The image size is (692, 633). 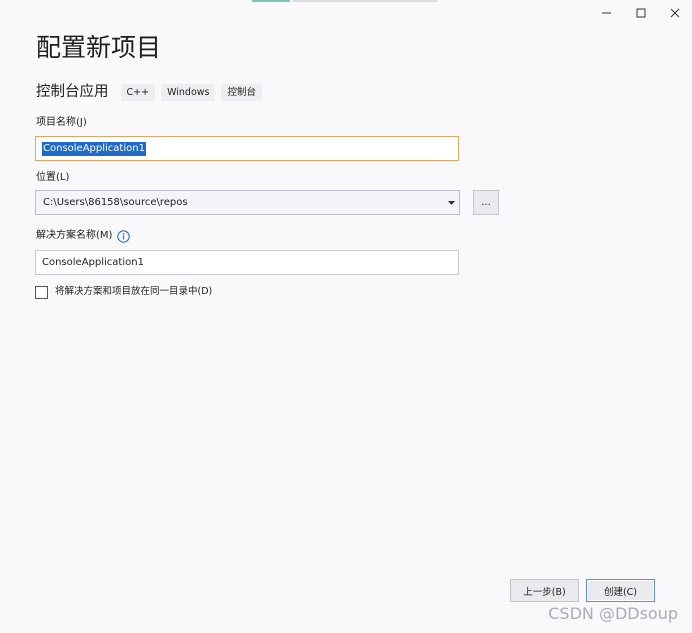 I want to click on watermark: CSDN @DDsoup, so click(x=613, y=613).